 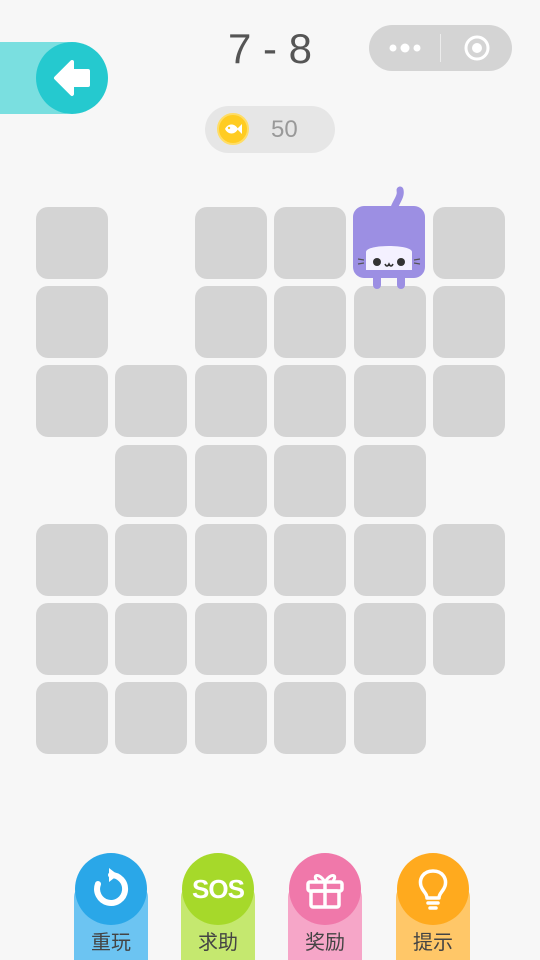 I want to click on reward-button: 奖励, so click(x=325, y=905).